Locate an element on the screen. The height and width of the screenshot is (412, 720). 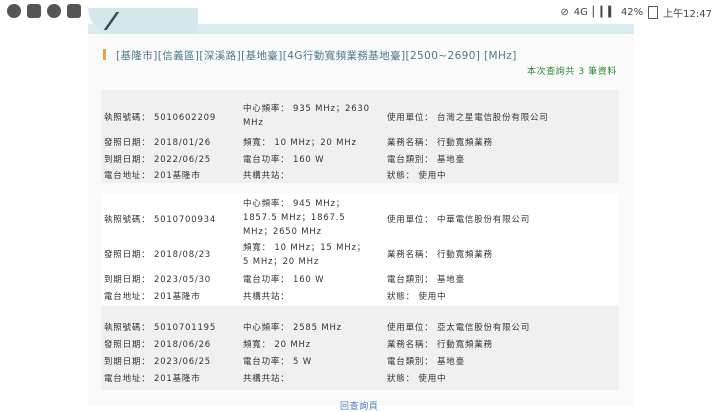
bandwidth: 頻寬： 20 MHz is located at coordinates (277, 345).